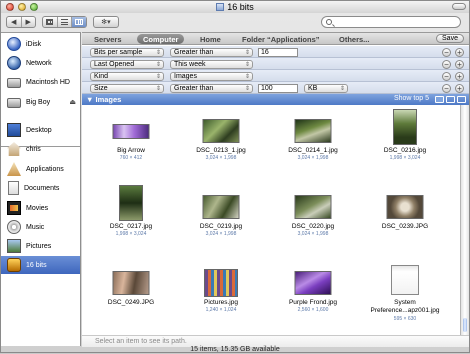 This screenshot has width=470, height=354. Describe the element at coordinates (40, 44) in the screenshot. I see `sidebar-item-idisk: iDisk` at that location.